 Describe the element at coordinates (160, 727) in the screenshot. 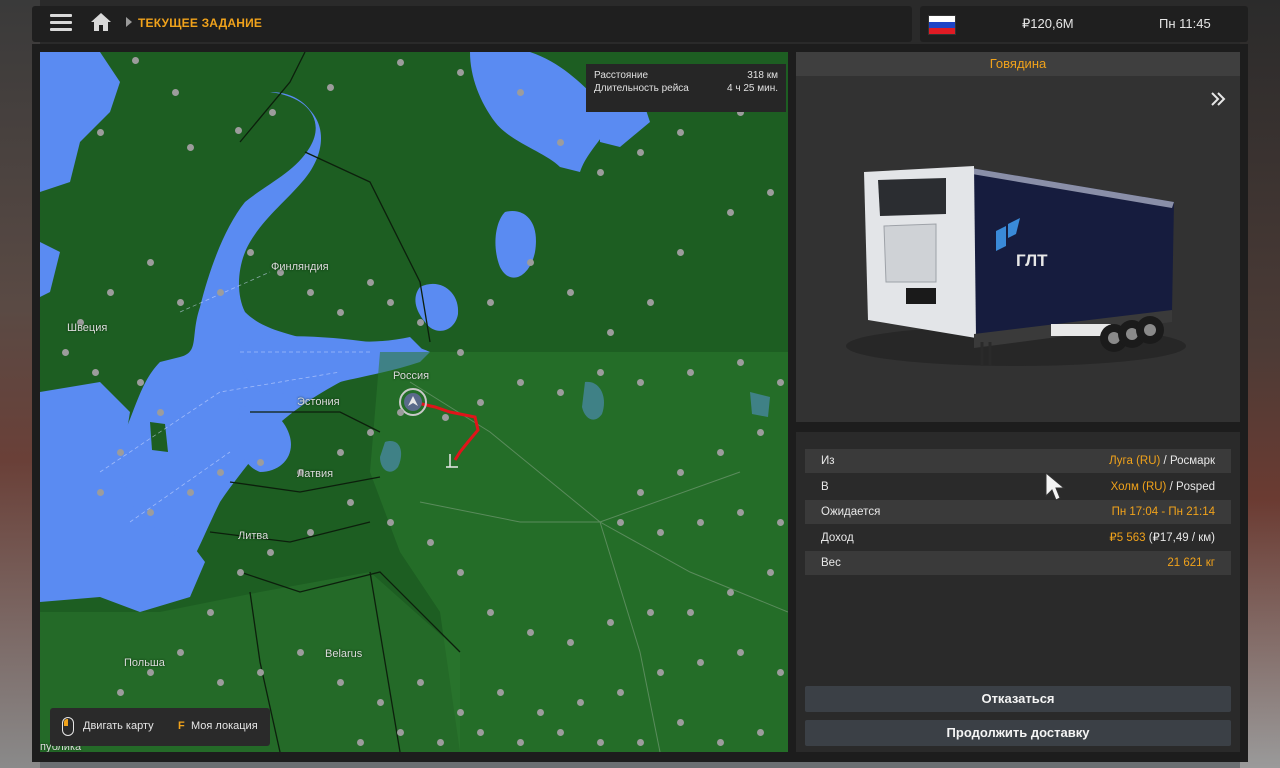

I see `map-controls-hint: Двигать карту F Моя локация` at that location.